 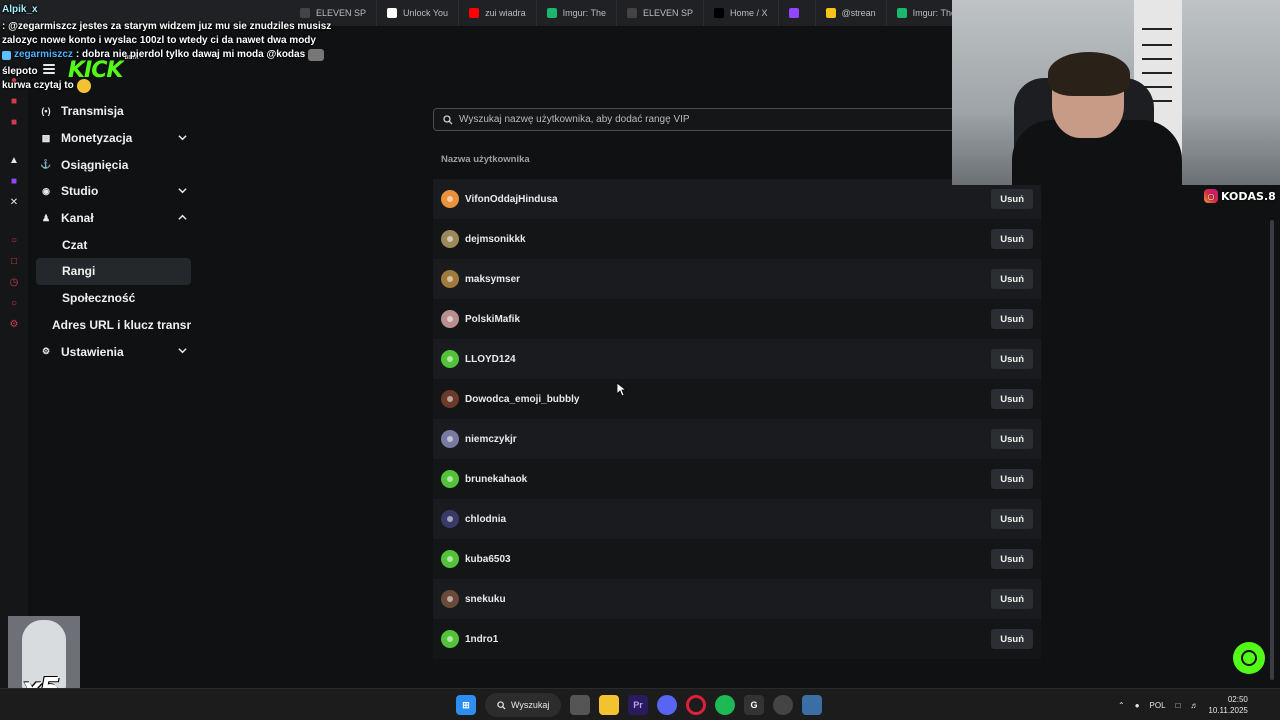 What do you see at coordinates (43, 54) in the screenshot?
I see `chat-username: zegarmiszcz` at bounding box center [43, 54].